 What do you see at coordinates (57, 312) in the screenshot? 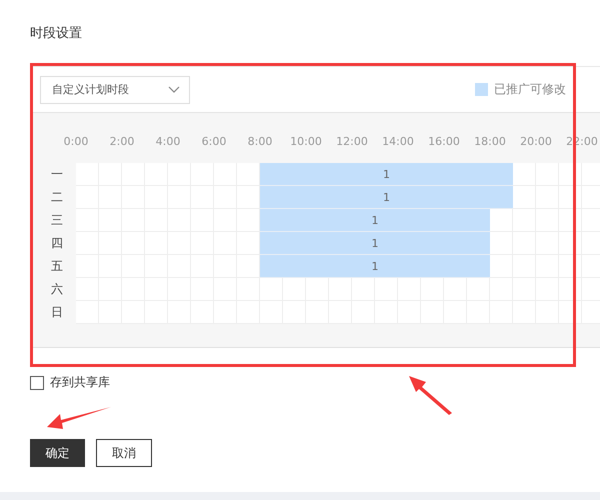
I see `day-label: 日` at bounding box center [57, 312].